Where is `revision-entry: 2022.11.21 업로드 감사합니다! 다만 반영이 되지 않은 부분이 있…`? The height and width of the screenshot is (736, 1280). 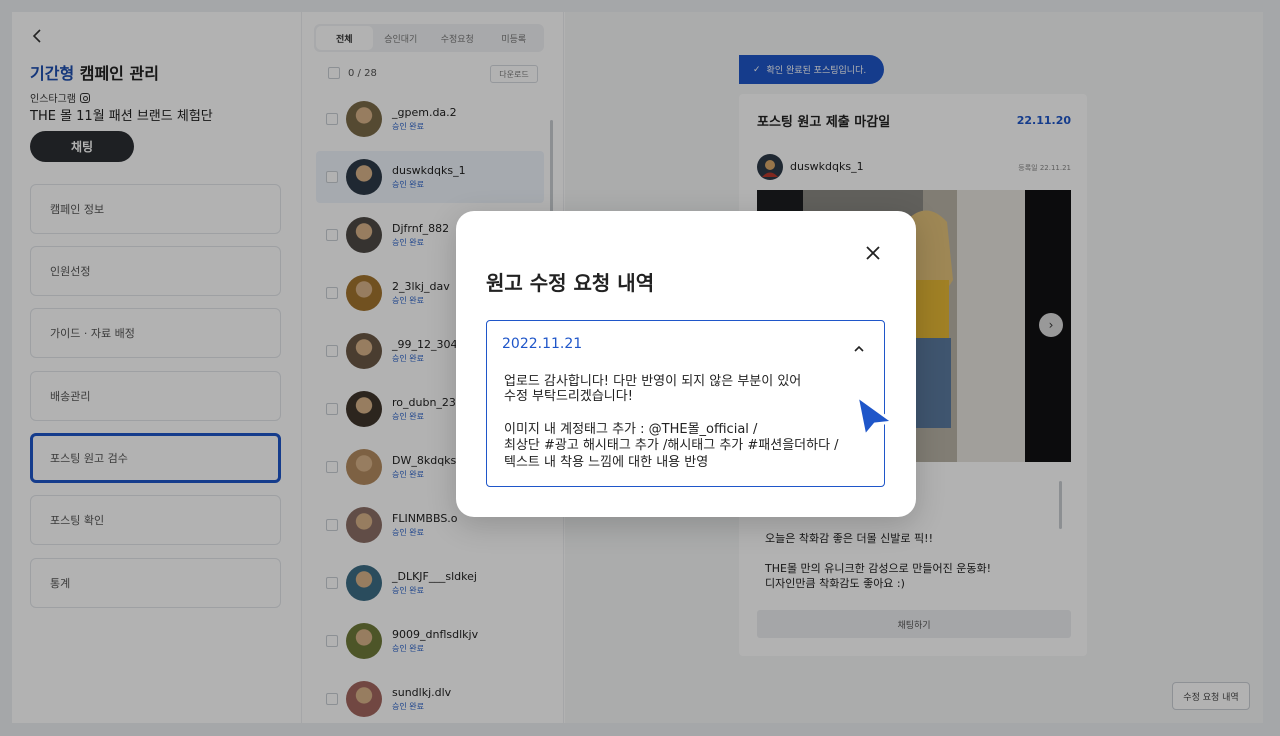
revision-entry: 2022.11.21 업로드 감사합니다! 다만 반영이 되지 않은 부분이 있… is located at coordinates (685, 403).